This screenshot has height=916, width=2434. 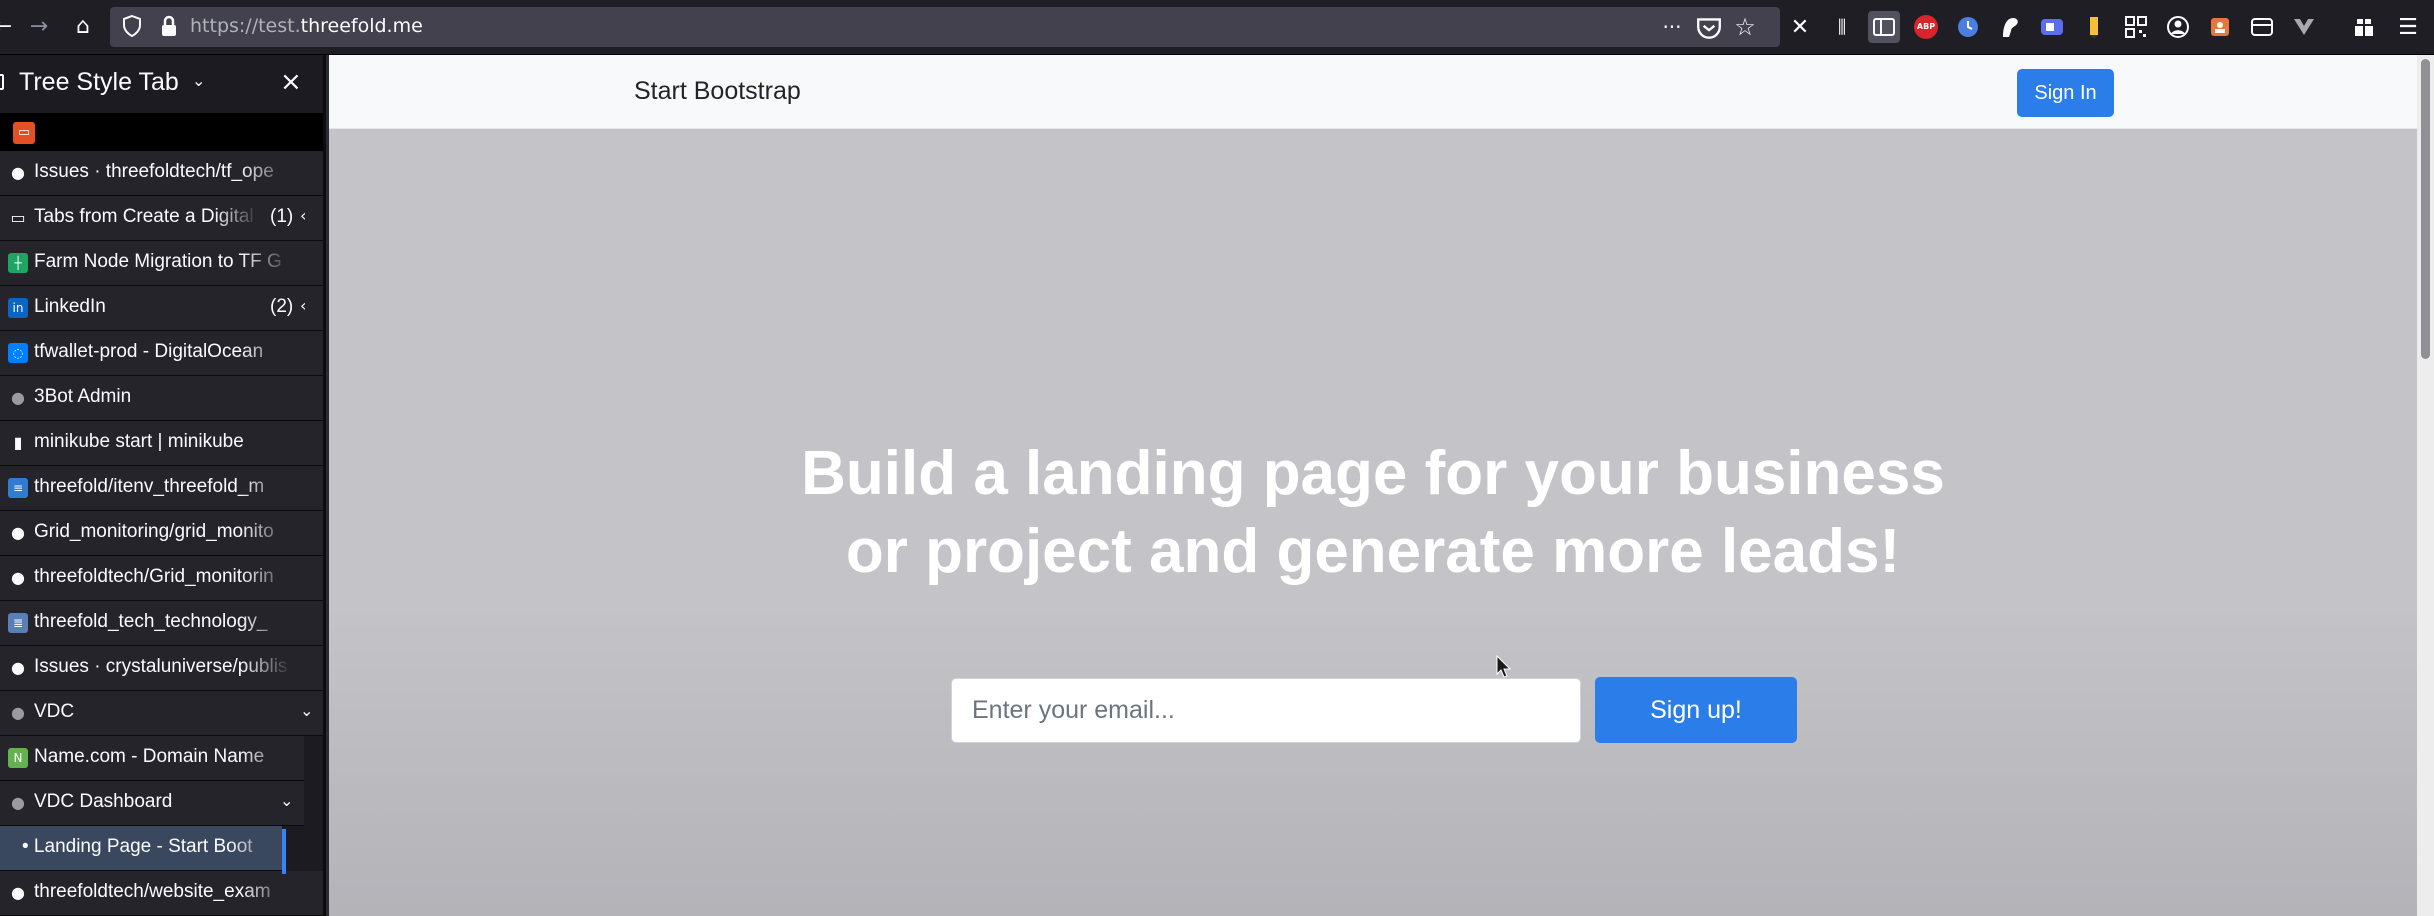 I want to click on vpn-extension-icon, so click(x=2304, y=27).